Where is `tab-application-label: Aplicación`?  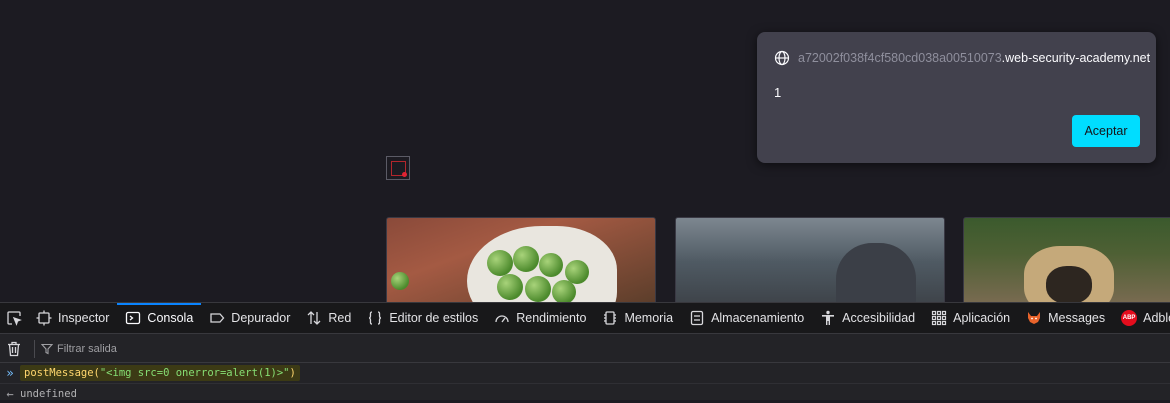 tab-application-label: Aplicación is located at coordinates (982, 318).